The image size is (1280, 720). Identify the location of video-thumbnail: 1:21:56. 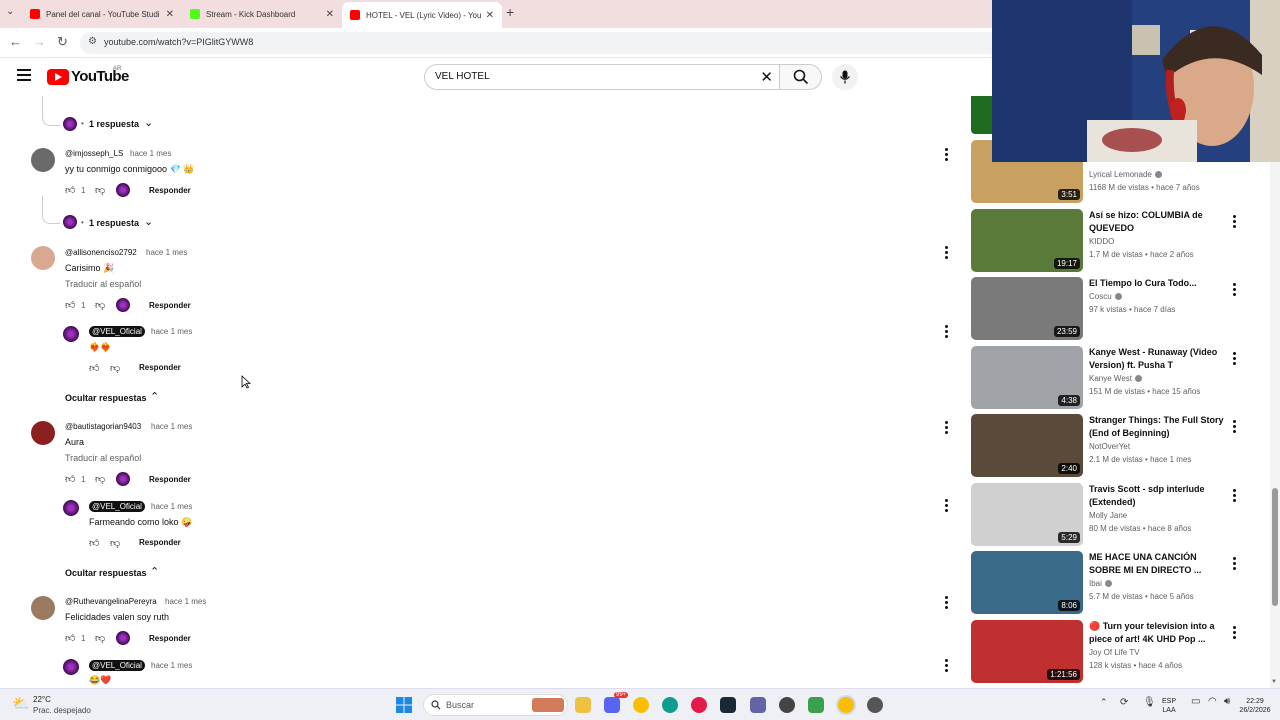
(1027, 651).